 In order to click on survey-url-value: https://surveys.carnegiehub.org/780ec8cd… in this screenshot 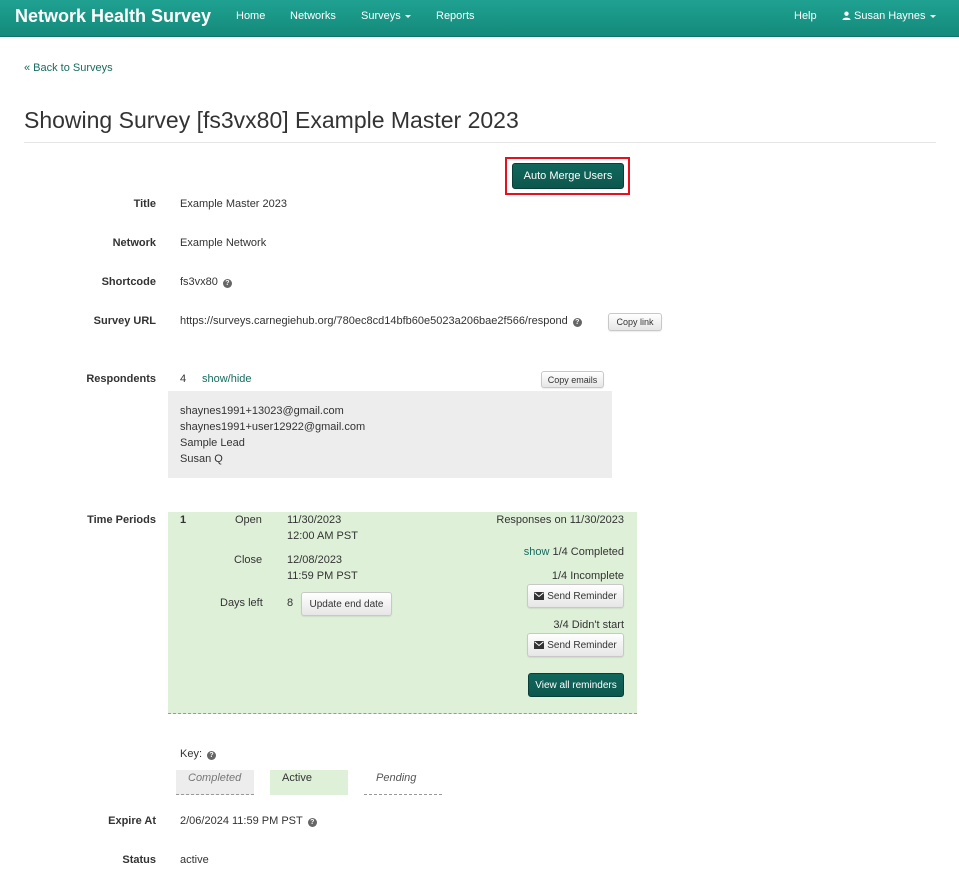, I will do `click(374, 321)`.